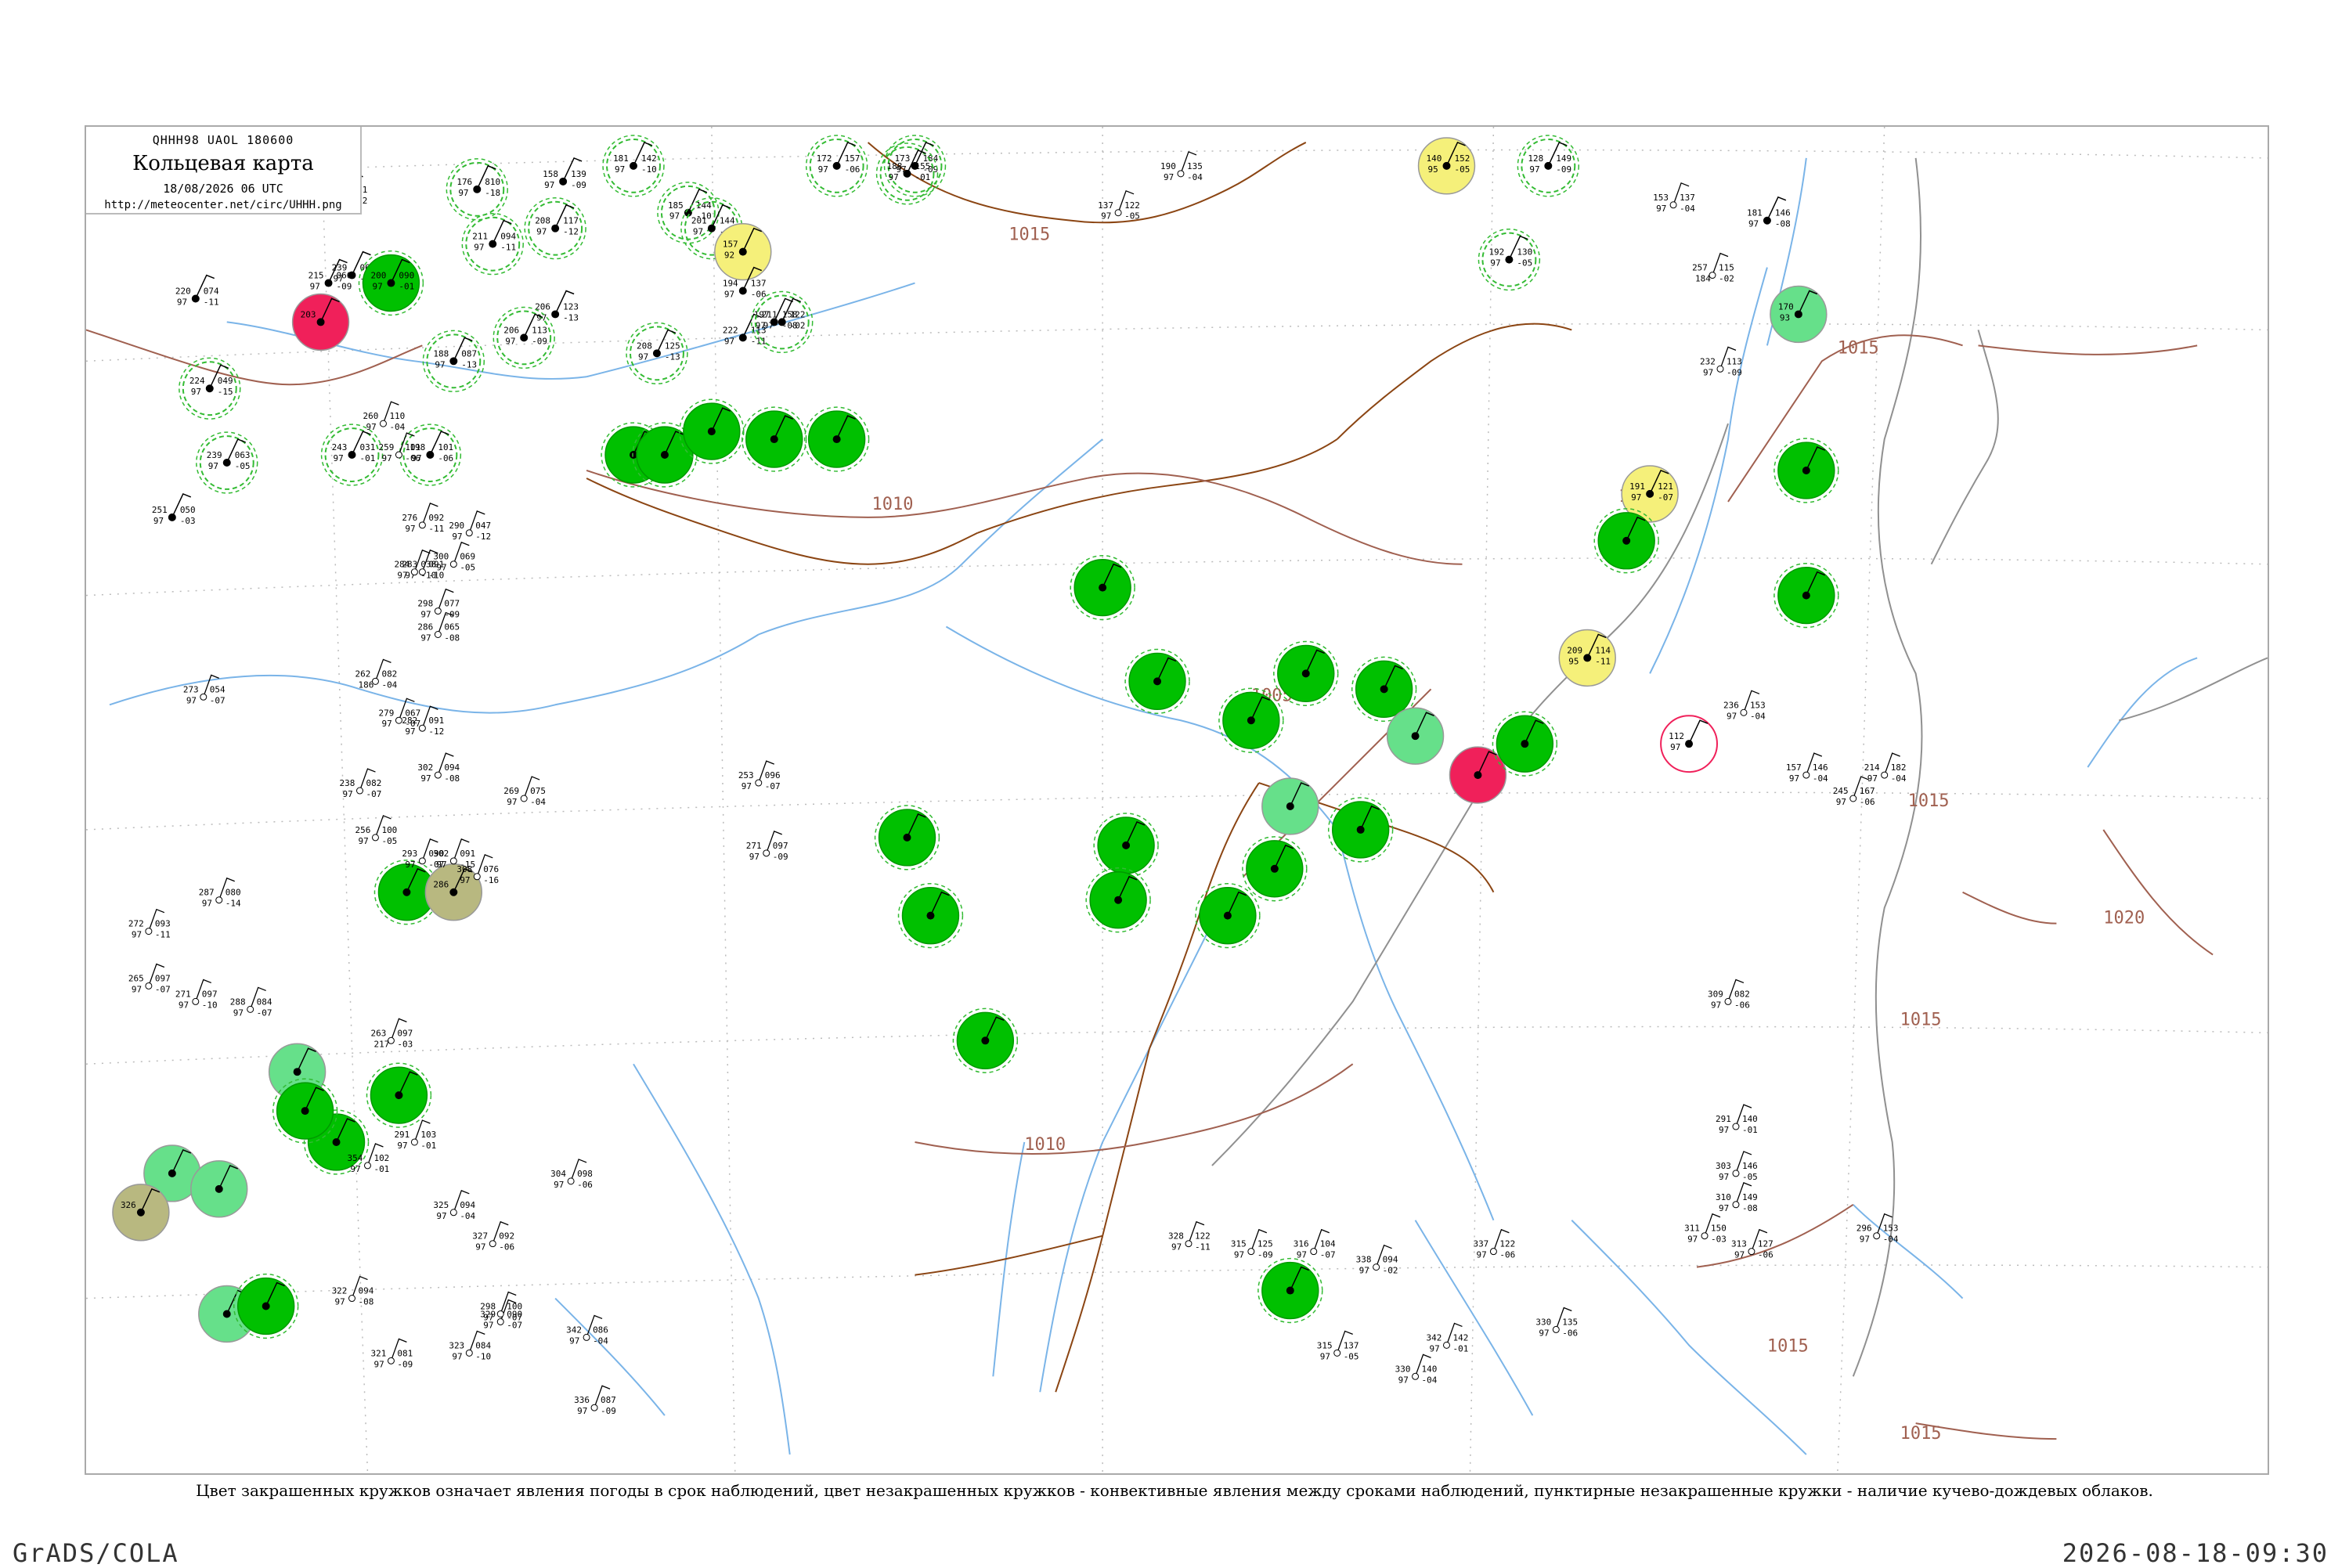 The height and width of the screenshot is (1568, 2349). What do you see at coordinates (1448, 1338) in the screenshot?
I see `station-plot: 342 142 97 -01` at bounding box center [1448, 1338].